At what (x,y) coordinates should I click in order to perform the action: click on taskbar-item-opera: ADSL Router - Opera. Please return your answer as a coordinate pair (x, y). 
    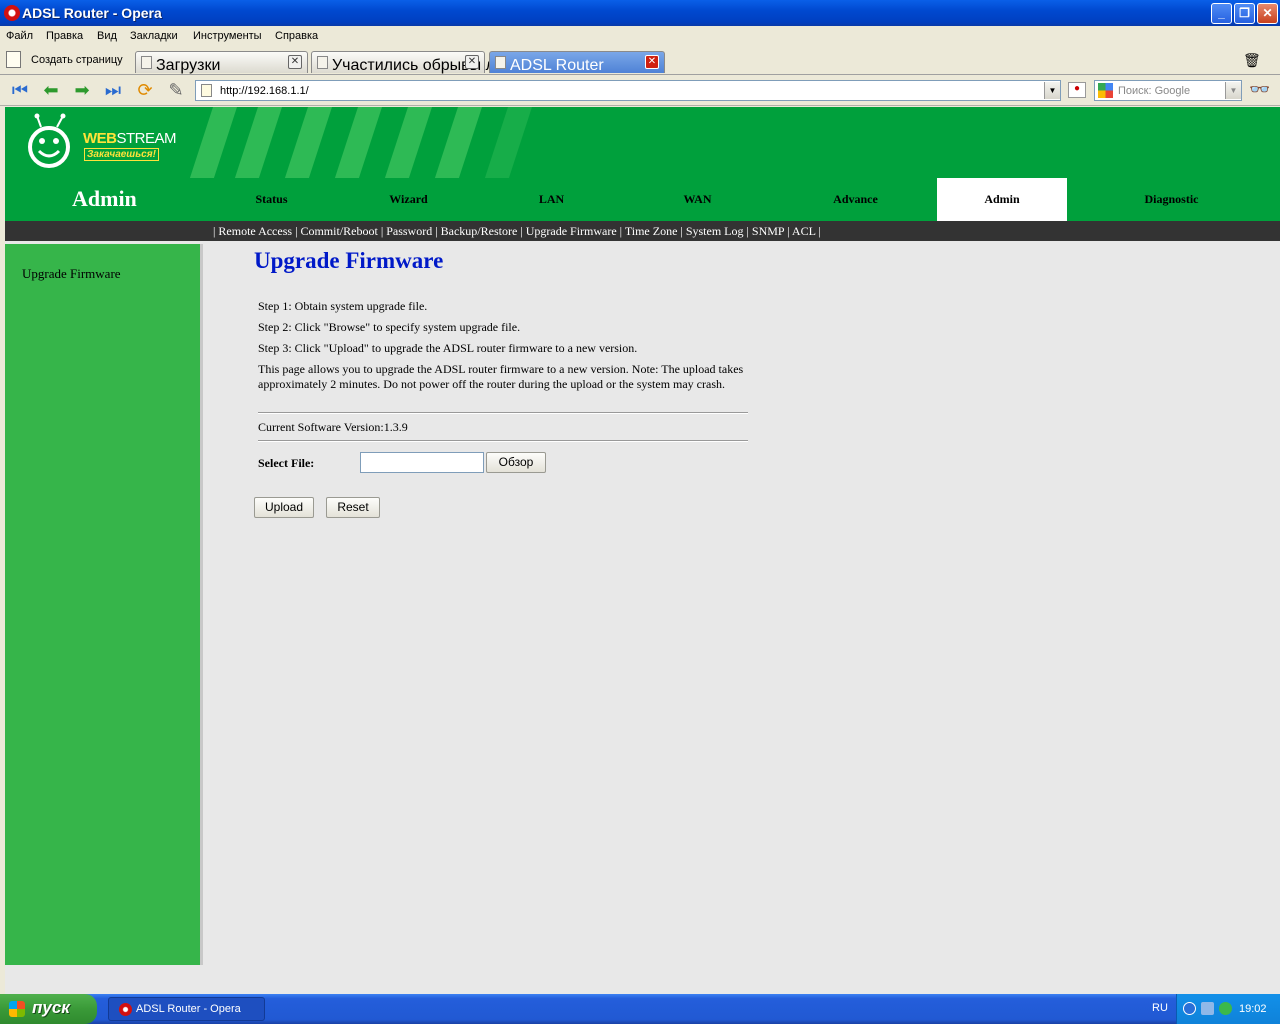
    Looking at the image, I should click on (186, 1009).